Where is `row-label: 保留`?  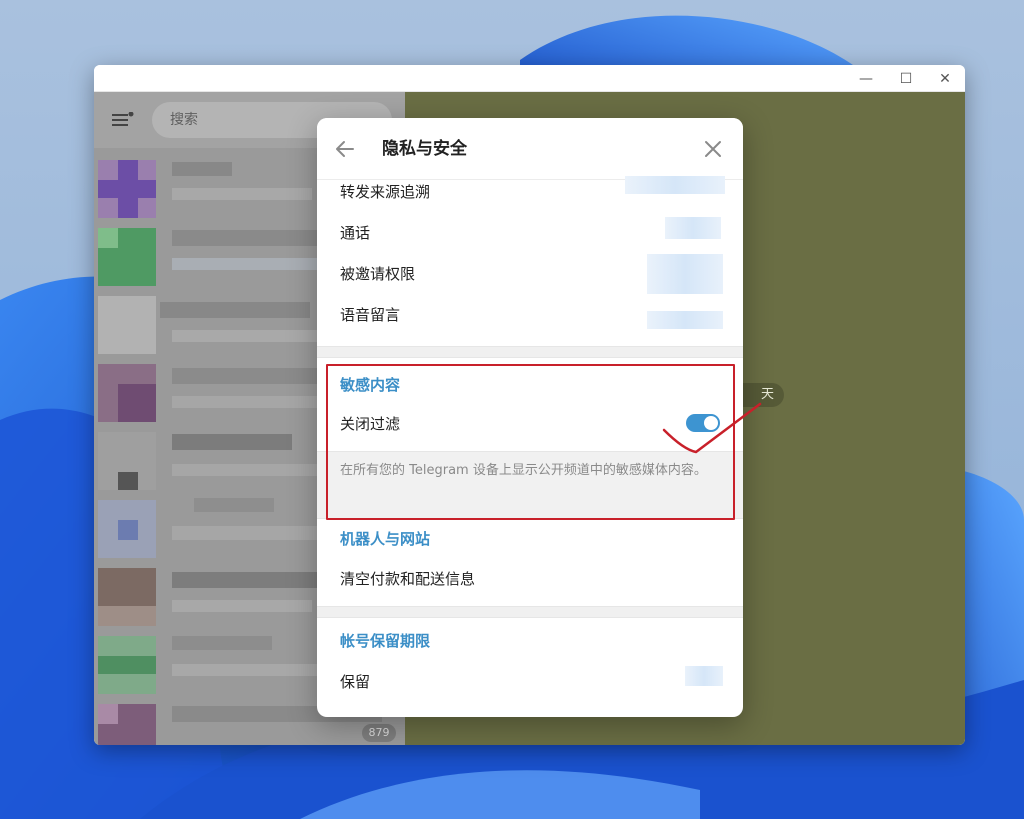 row-label: 保留 is located at coordinates (355, 682).